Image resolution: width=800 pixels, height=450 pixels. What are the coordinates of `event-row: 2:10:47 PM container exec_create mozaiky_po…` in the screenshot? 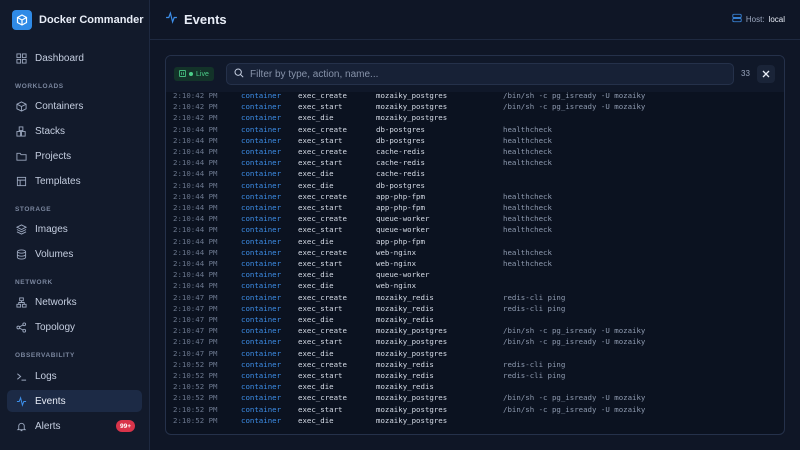 It's located at (475, 330).